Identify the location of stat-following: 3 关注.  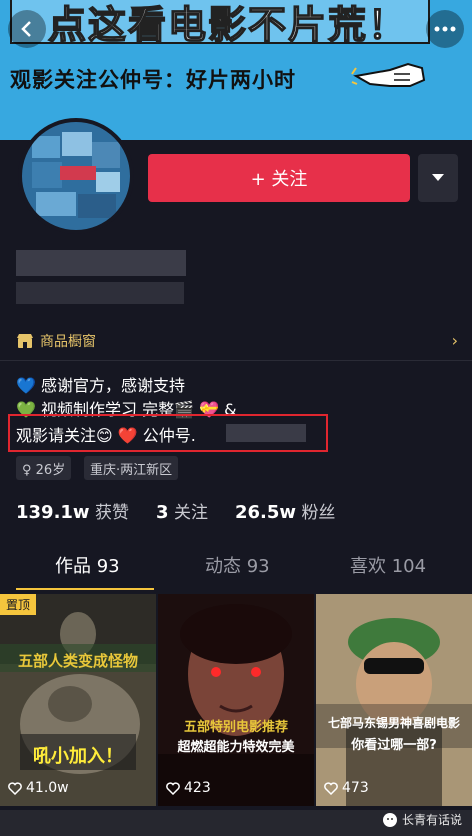
(182, 512).